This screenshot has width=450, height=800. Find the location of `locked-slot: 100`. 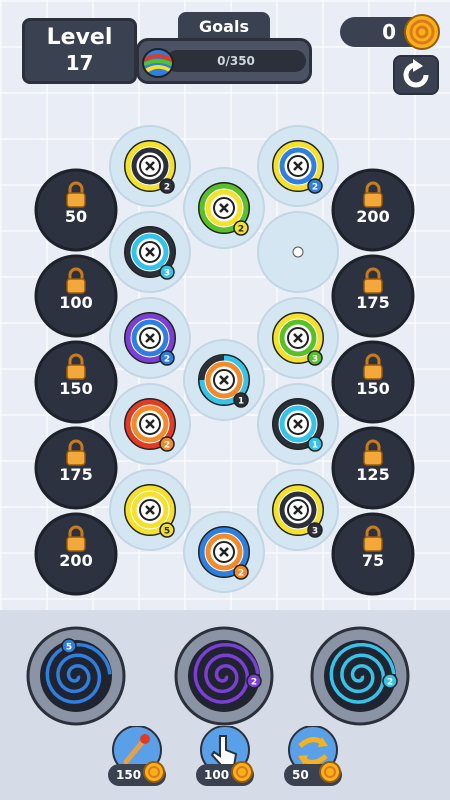

locked-slot: 100 is located at coordinates (76, 296).